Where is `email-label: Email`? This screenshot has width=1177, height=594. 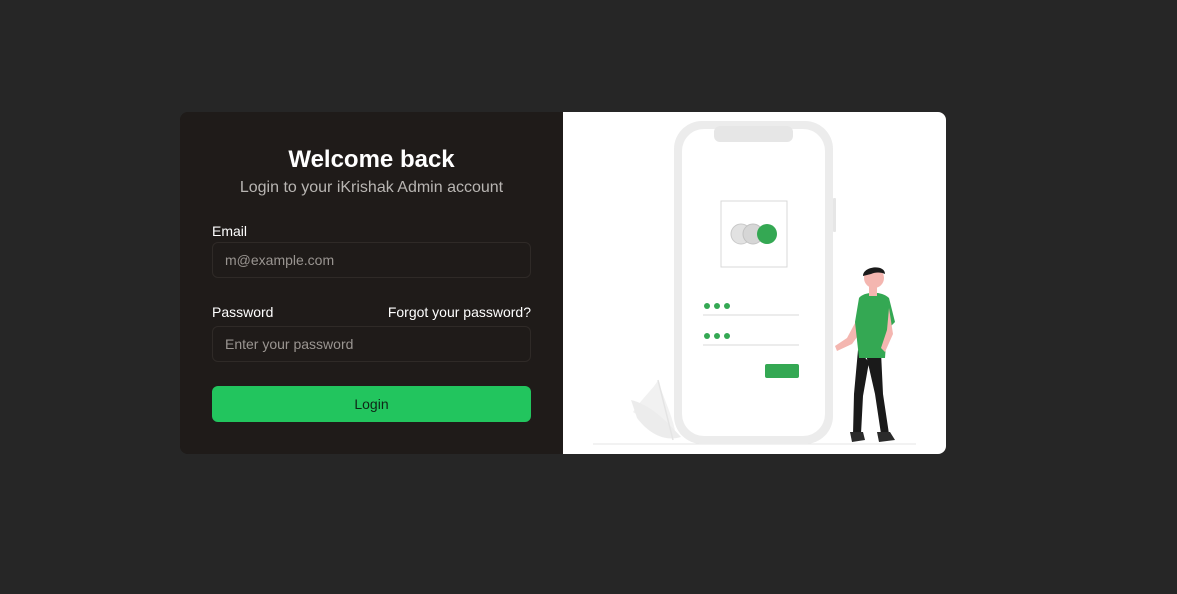
email-label: Email is located at coordinates (230, 231).